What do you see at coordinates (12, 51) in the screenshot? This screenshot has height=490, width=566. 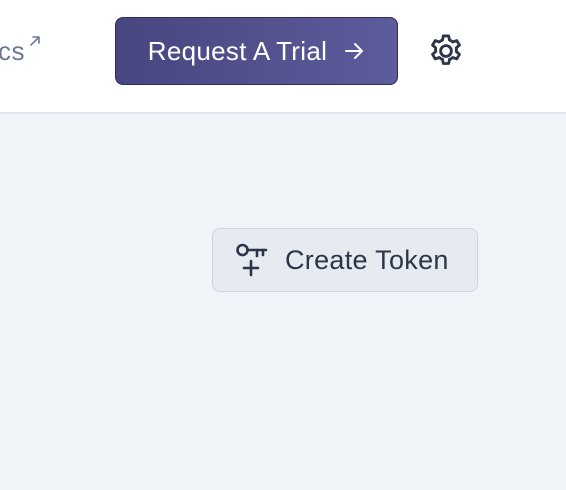 I see `docs-link-label: cs` at bounding box center [12, 51].